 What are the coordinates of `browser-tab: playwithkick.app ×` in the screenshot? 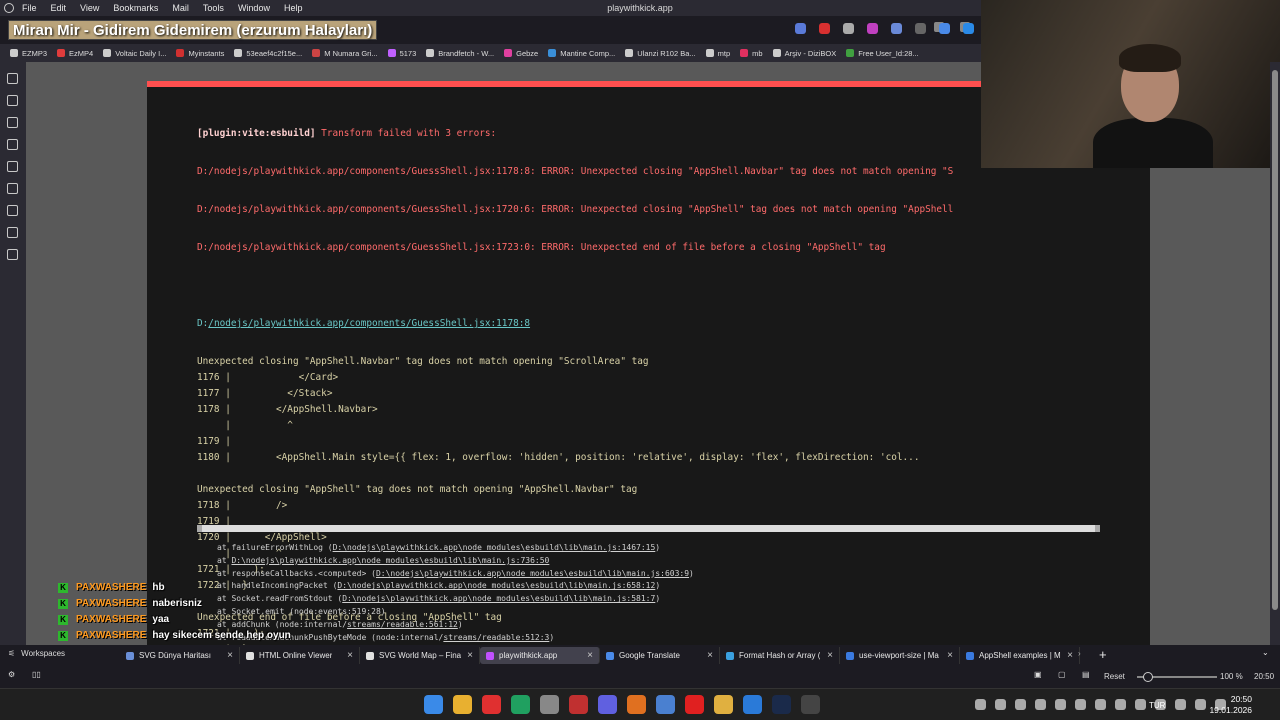 It's located at (540, 655).